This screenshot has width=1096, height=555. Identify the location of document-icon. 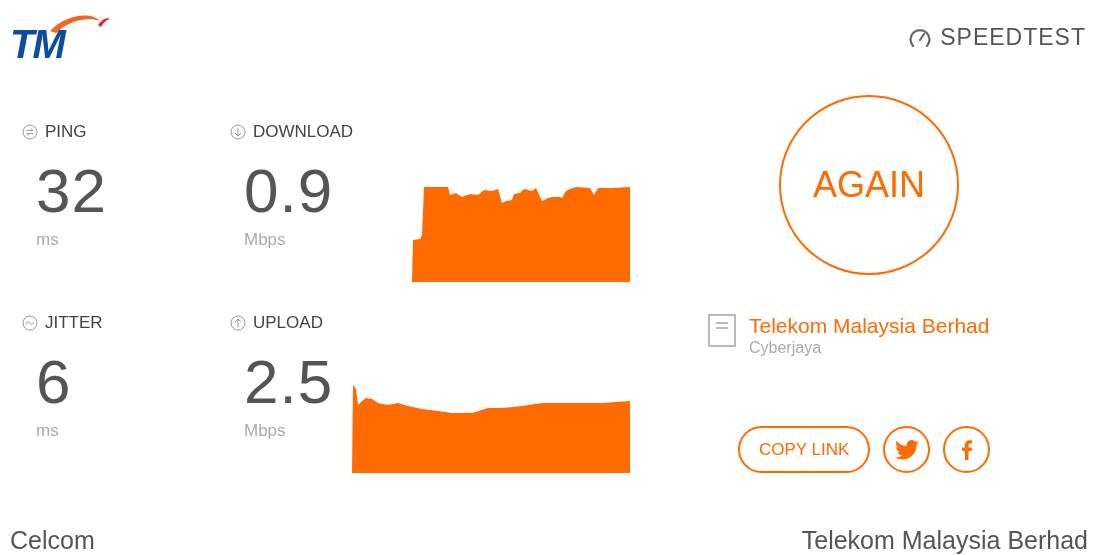
(722, 330).